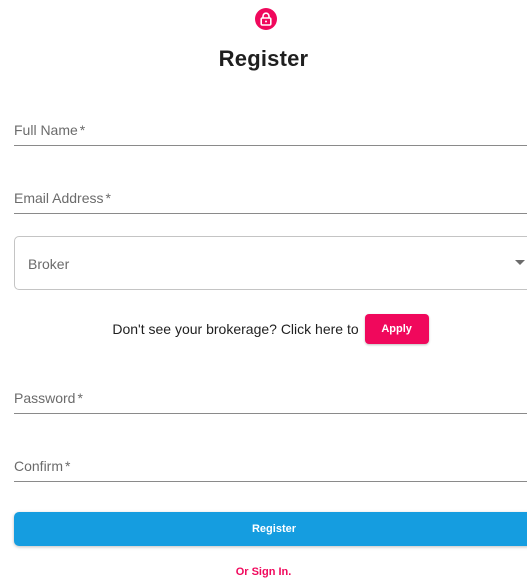 The image size is (527, 579). What do you see at coordinates (270, 131) in the screenshot?
I see `full-name-field: Full Name *` at bounding box center [270, 131].